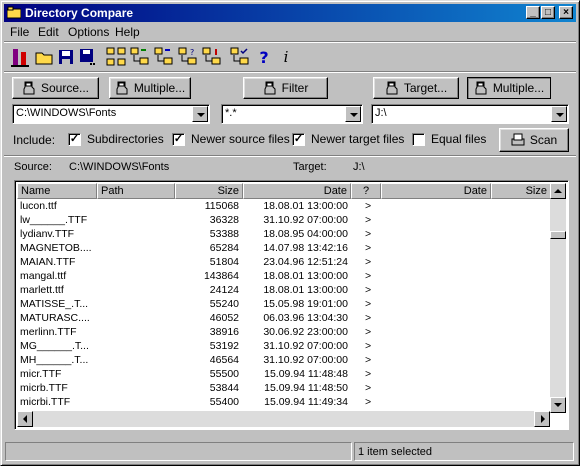 The image size is (580, 466). What do you see at coordinates (136, 191) in the screenshot?
I see `column-header-path: Path` at bounding box center [136, 191].